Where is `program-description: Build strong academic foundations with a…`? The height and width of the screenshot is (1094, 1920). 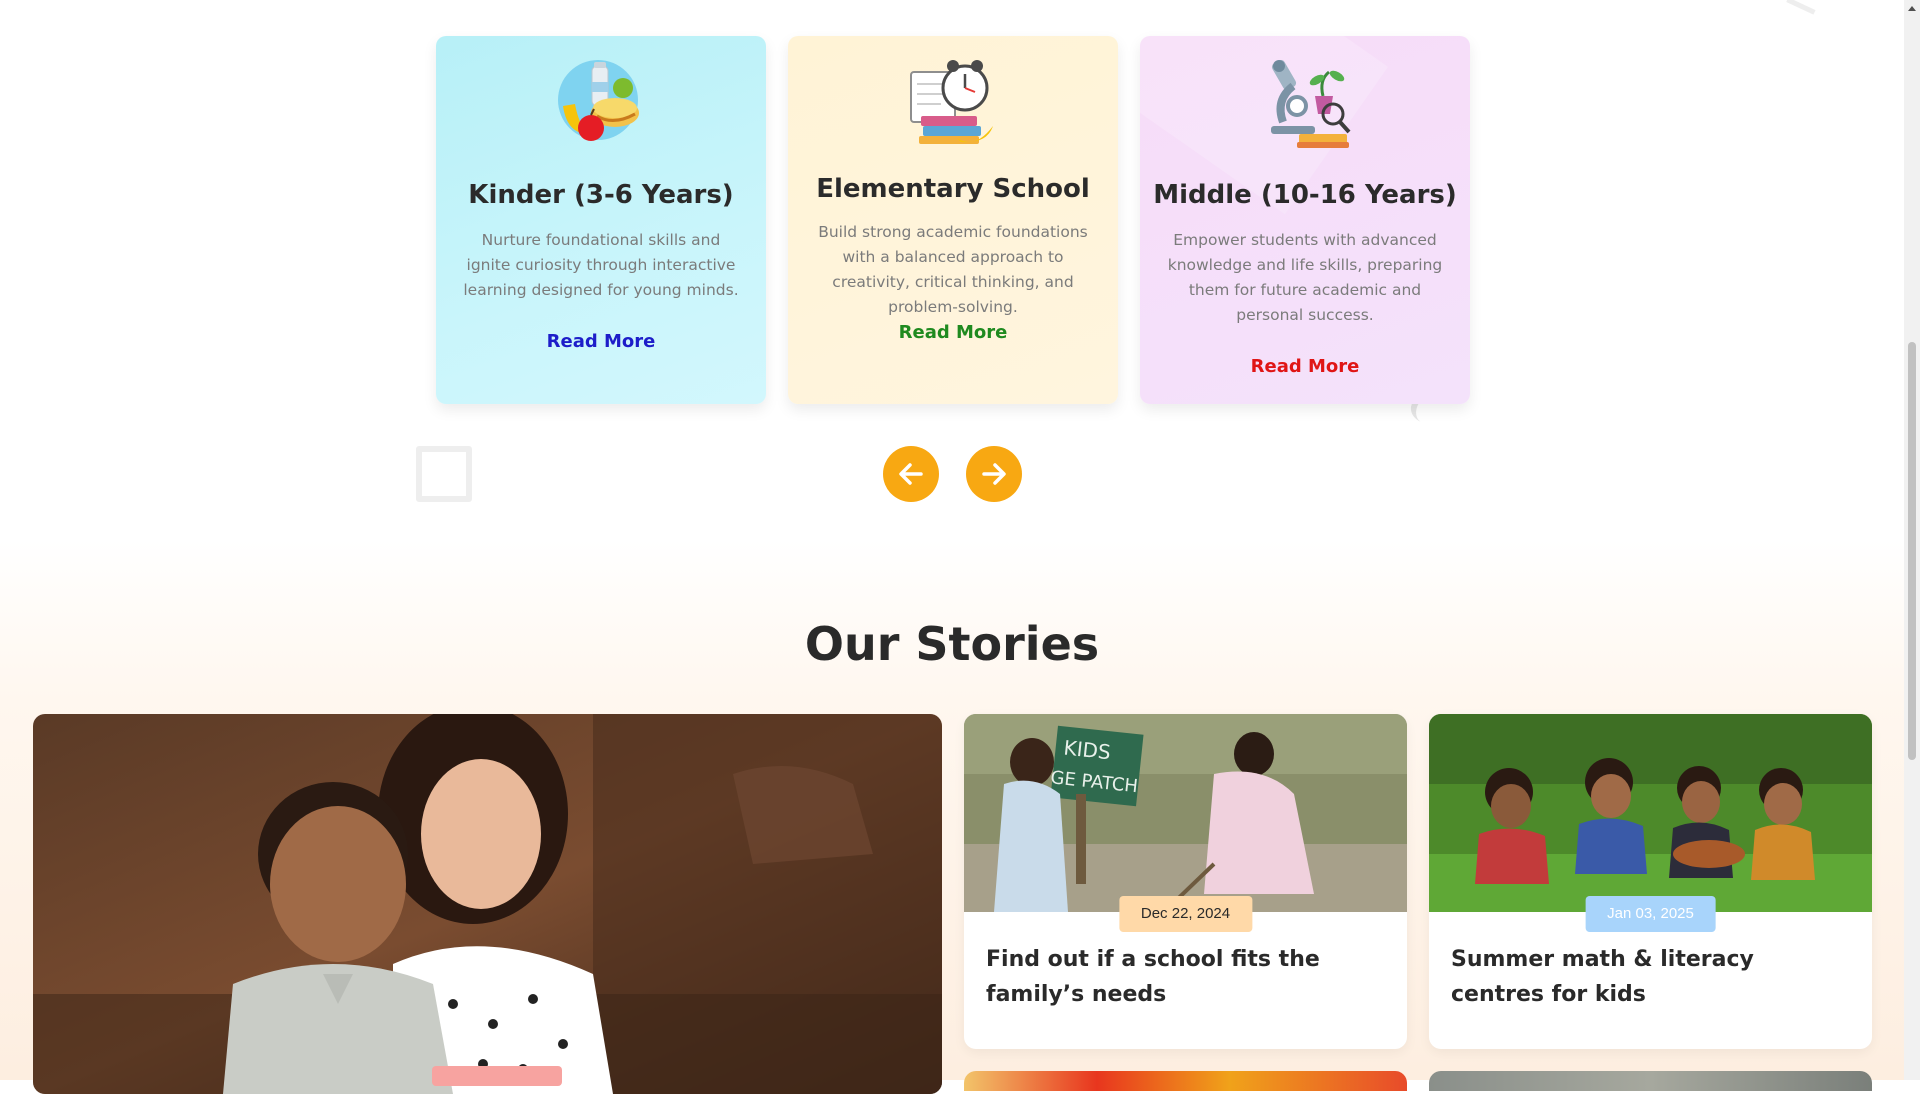
program-description: Build strong academic foundations with a… is located at coordinates (953, 269).